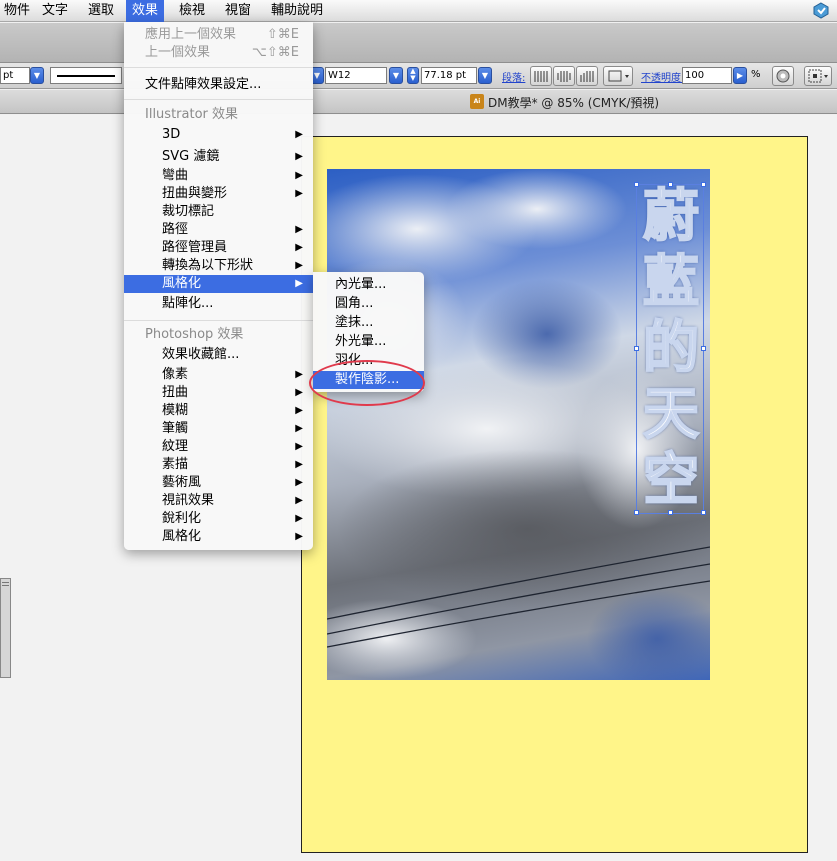 Image resolution: width=837 pixels, height=861 pixels. What do you see at coordinates (18, 11) in the screenshot?
I see `menu-object: 物件` at bounding box center [18, 11].